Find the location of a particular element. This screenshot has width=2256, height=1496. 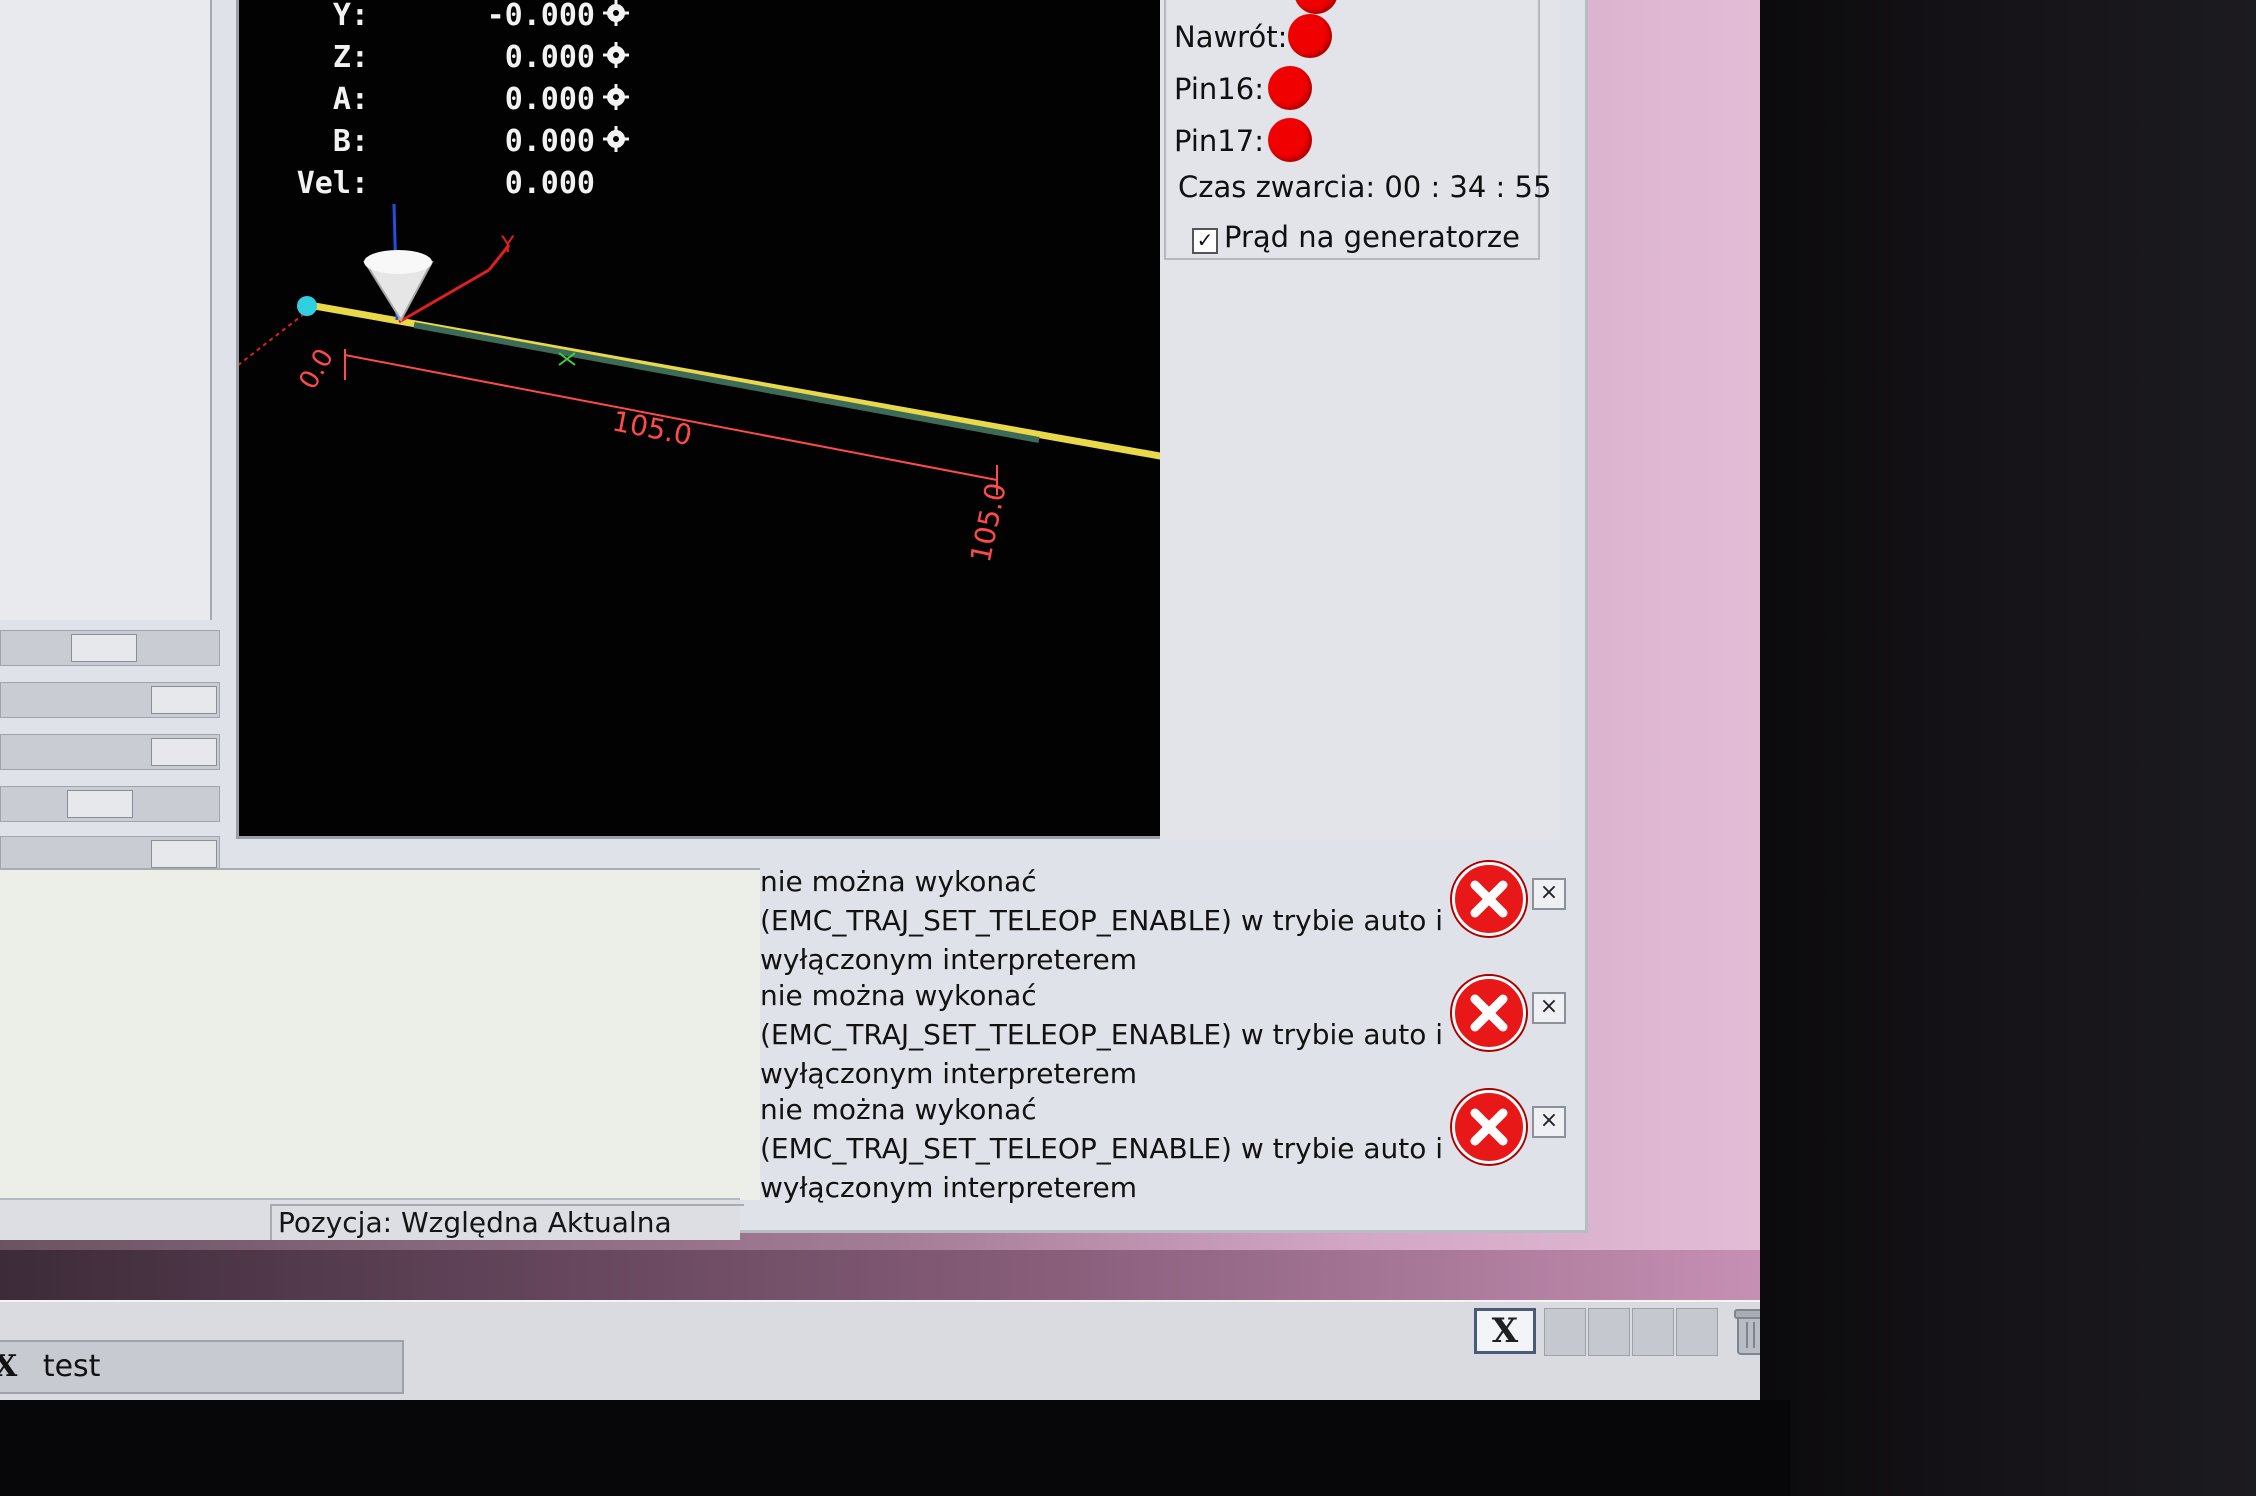

dim-label-end: 105.0 is located at coordinates (988, 522).